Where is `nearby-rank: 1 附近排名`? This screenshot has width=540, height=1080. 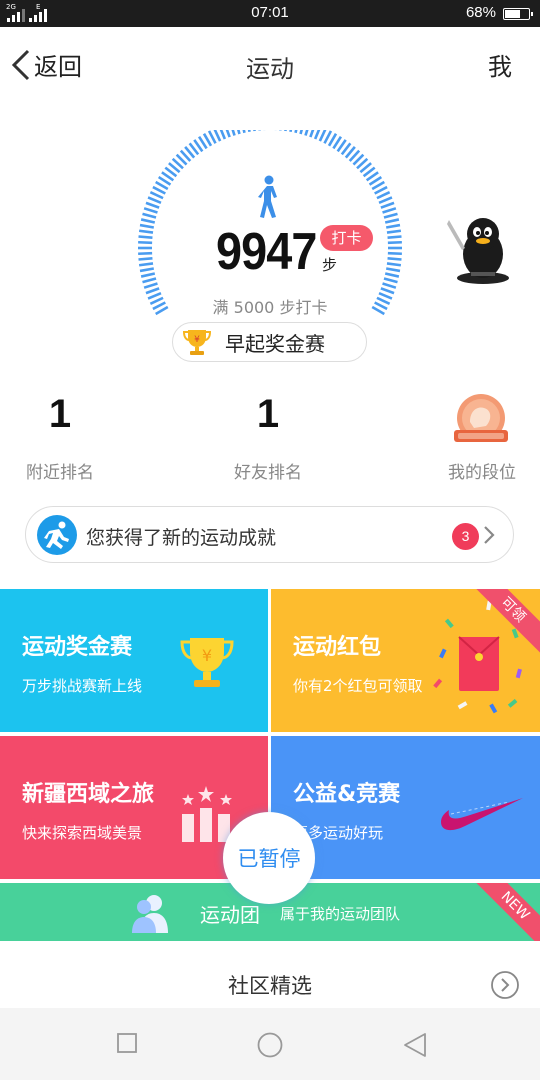
nearby-rank: 1 附近排名 is located at coordinates (60, 437).